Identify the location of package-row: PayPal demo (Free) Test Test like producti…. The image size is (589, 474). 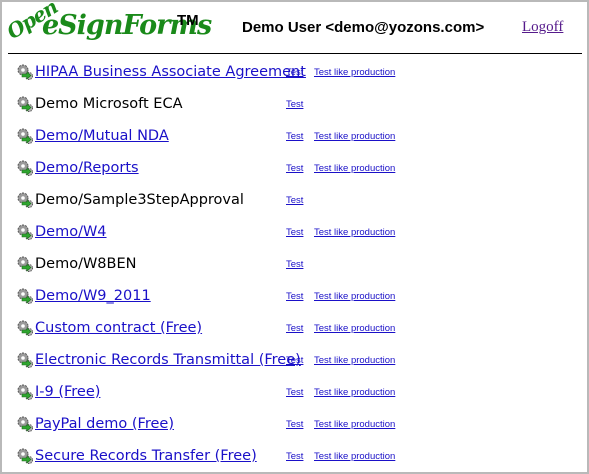
(294, 425).